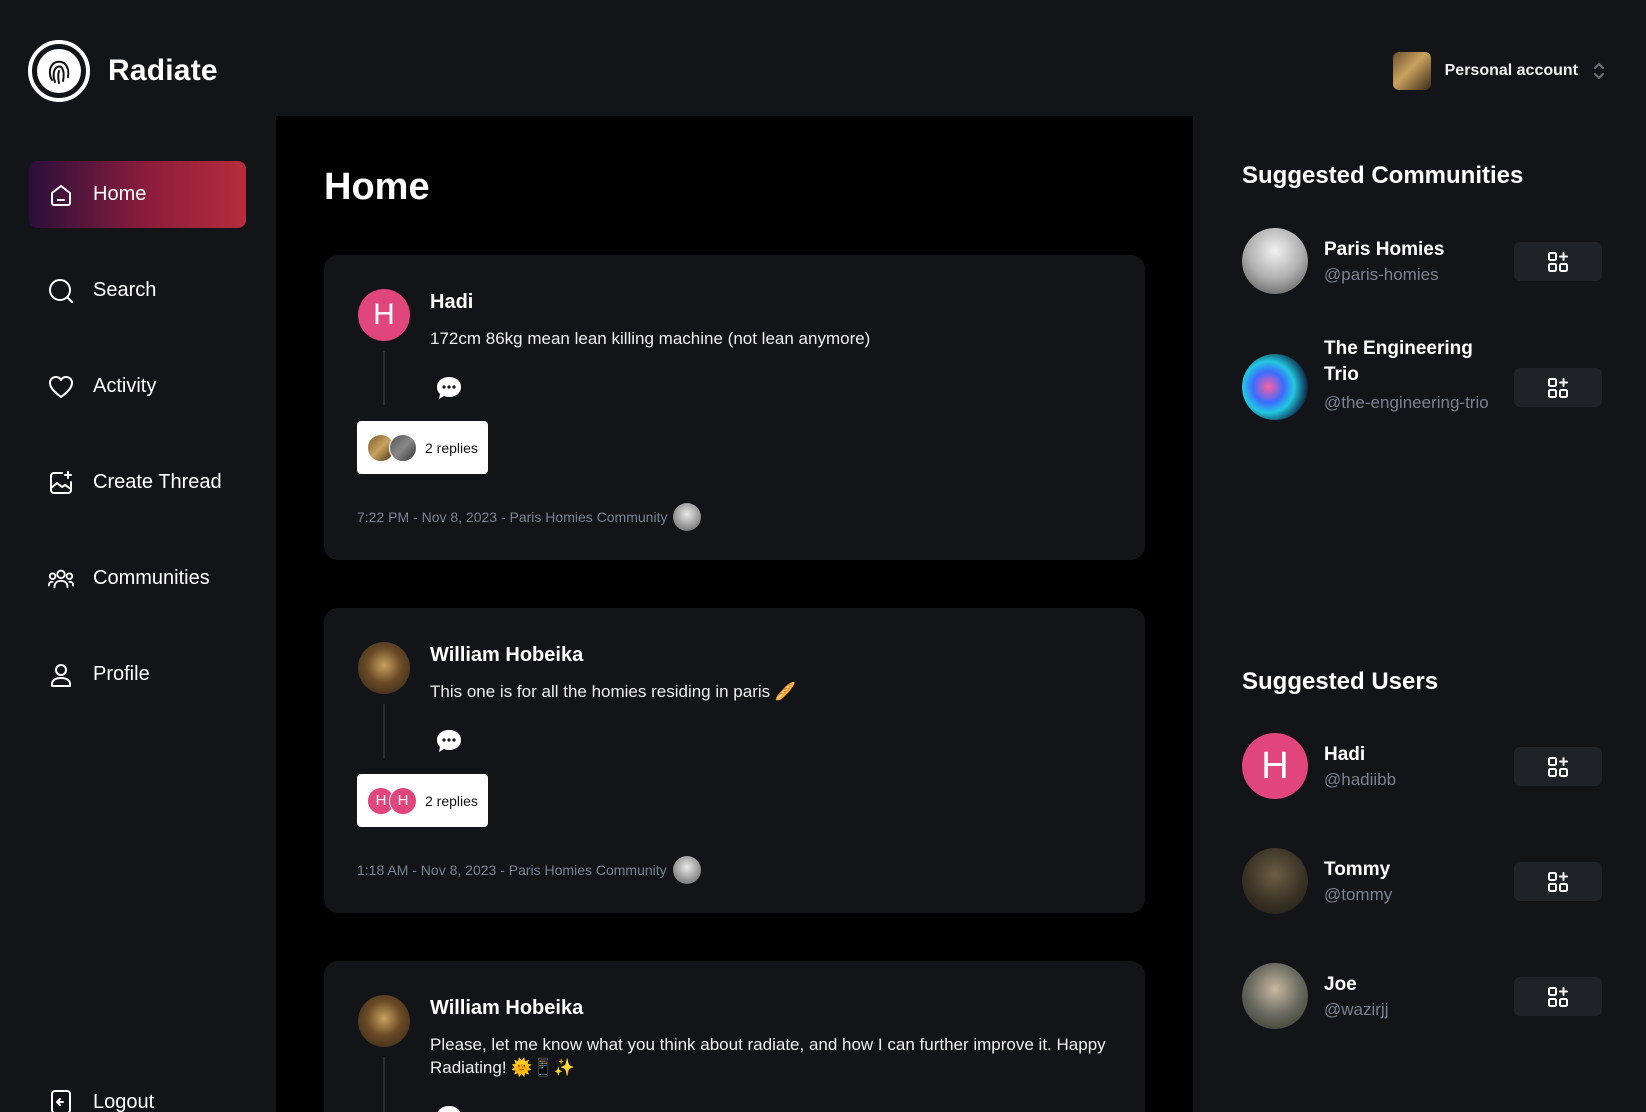  I want to click on brand: Radiate, so click(123, 71).